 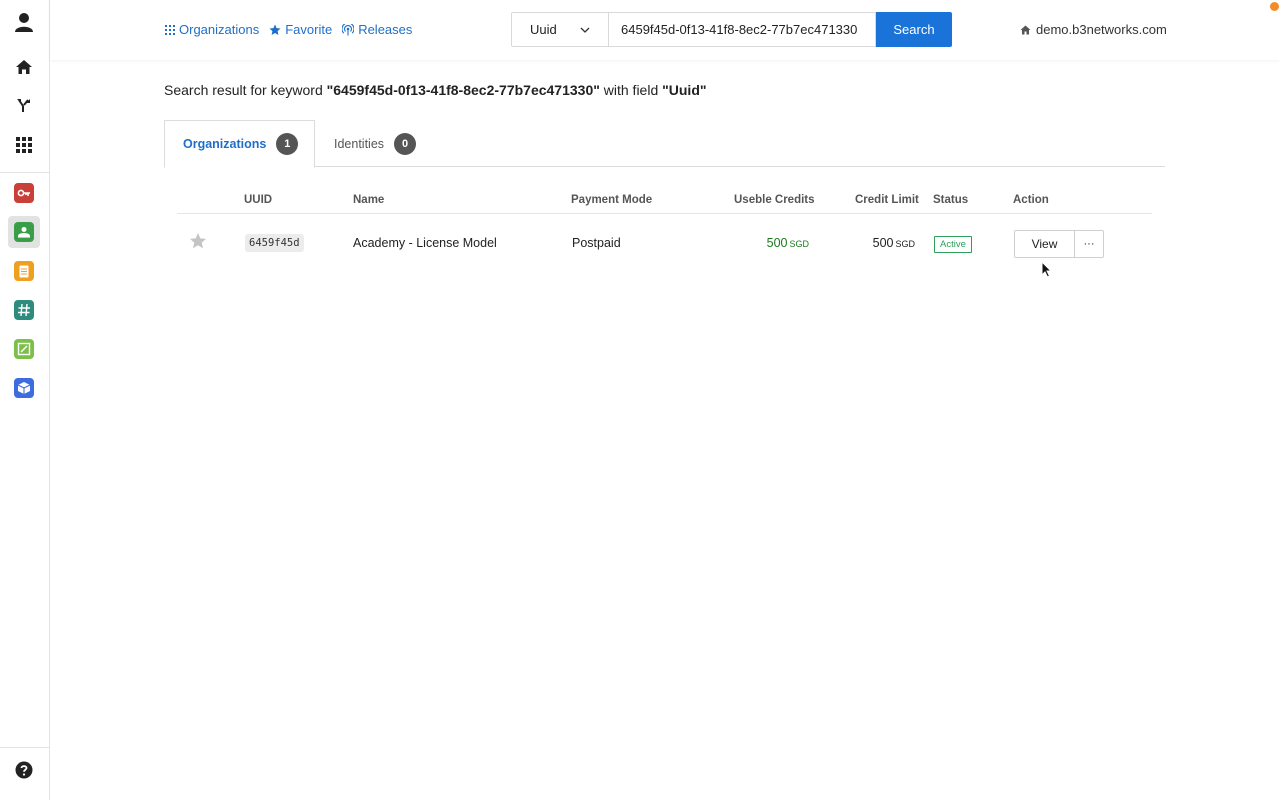 I want to click on search-button: Search, so click(x=914, y=29).